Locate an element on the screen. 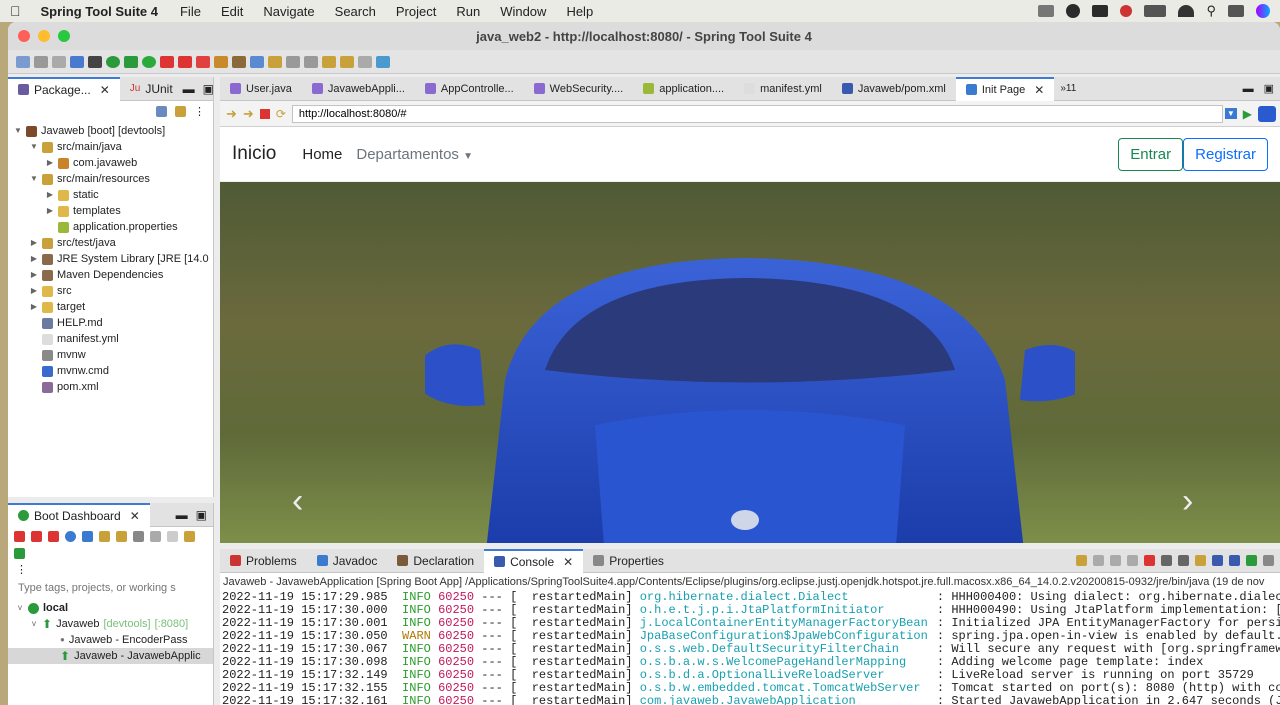 This screenshot has height=705, width=1280. expose-icon is located at coordinates (189, 536).